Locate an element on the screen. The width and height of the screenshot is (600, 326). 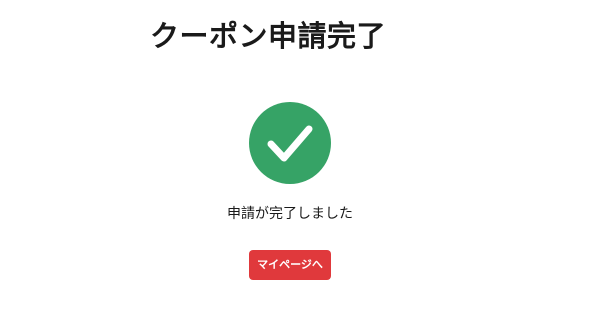
mypage-button: マイページへ is located at coordinates (290, 265).